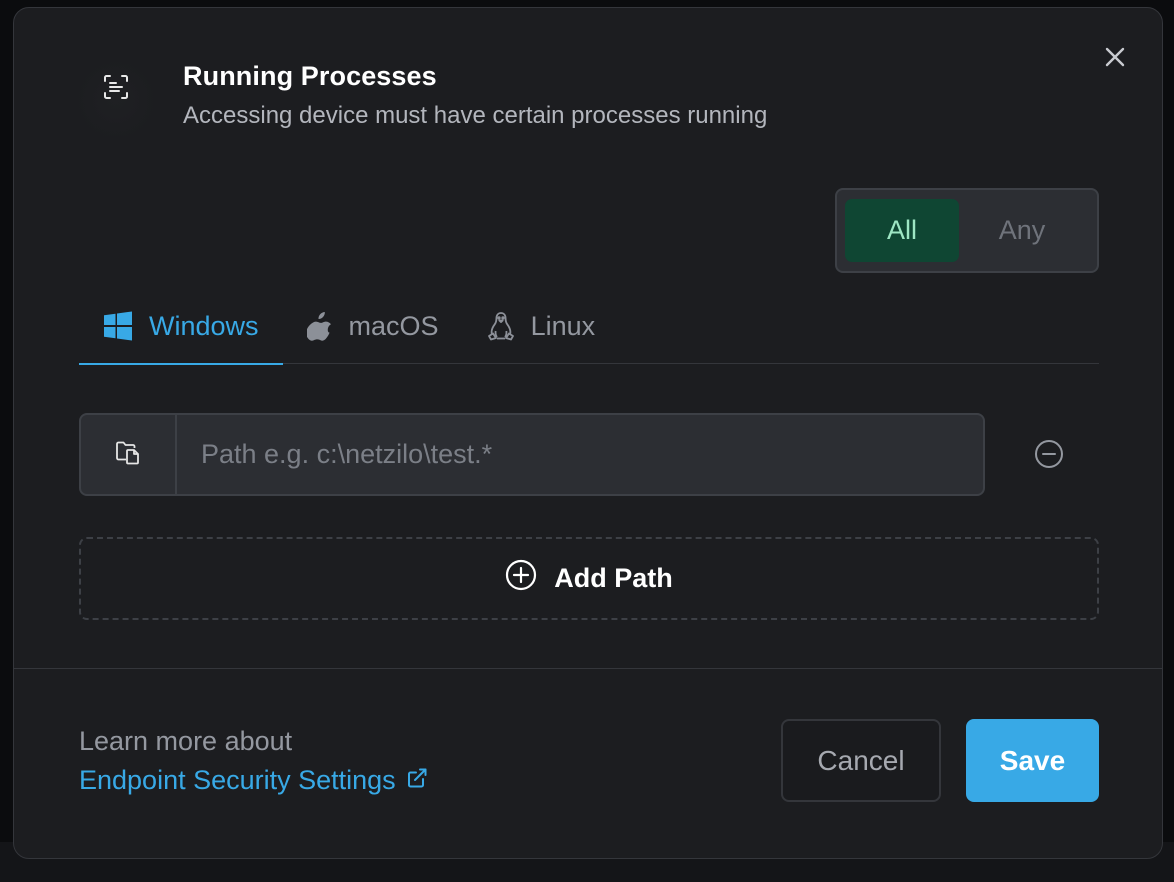 The width and height of the screenshot is (1174, 882). I want to click on tab-windows-label: Windows, so click(204, 325).